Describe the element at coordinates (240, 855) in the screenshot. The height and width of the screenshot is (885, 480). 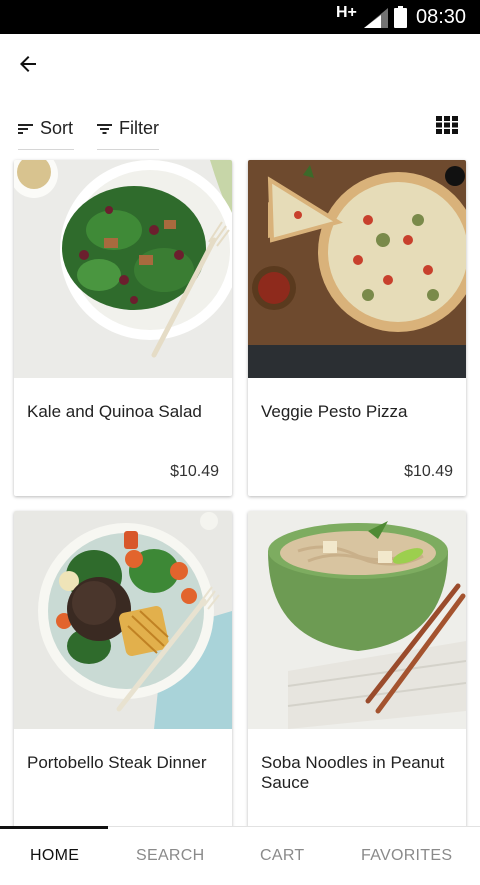
I see `bottom-navigation: HOME SEARCH CART FAVORITES` at that location.